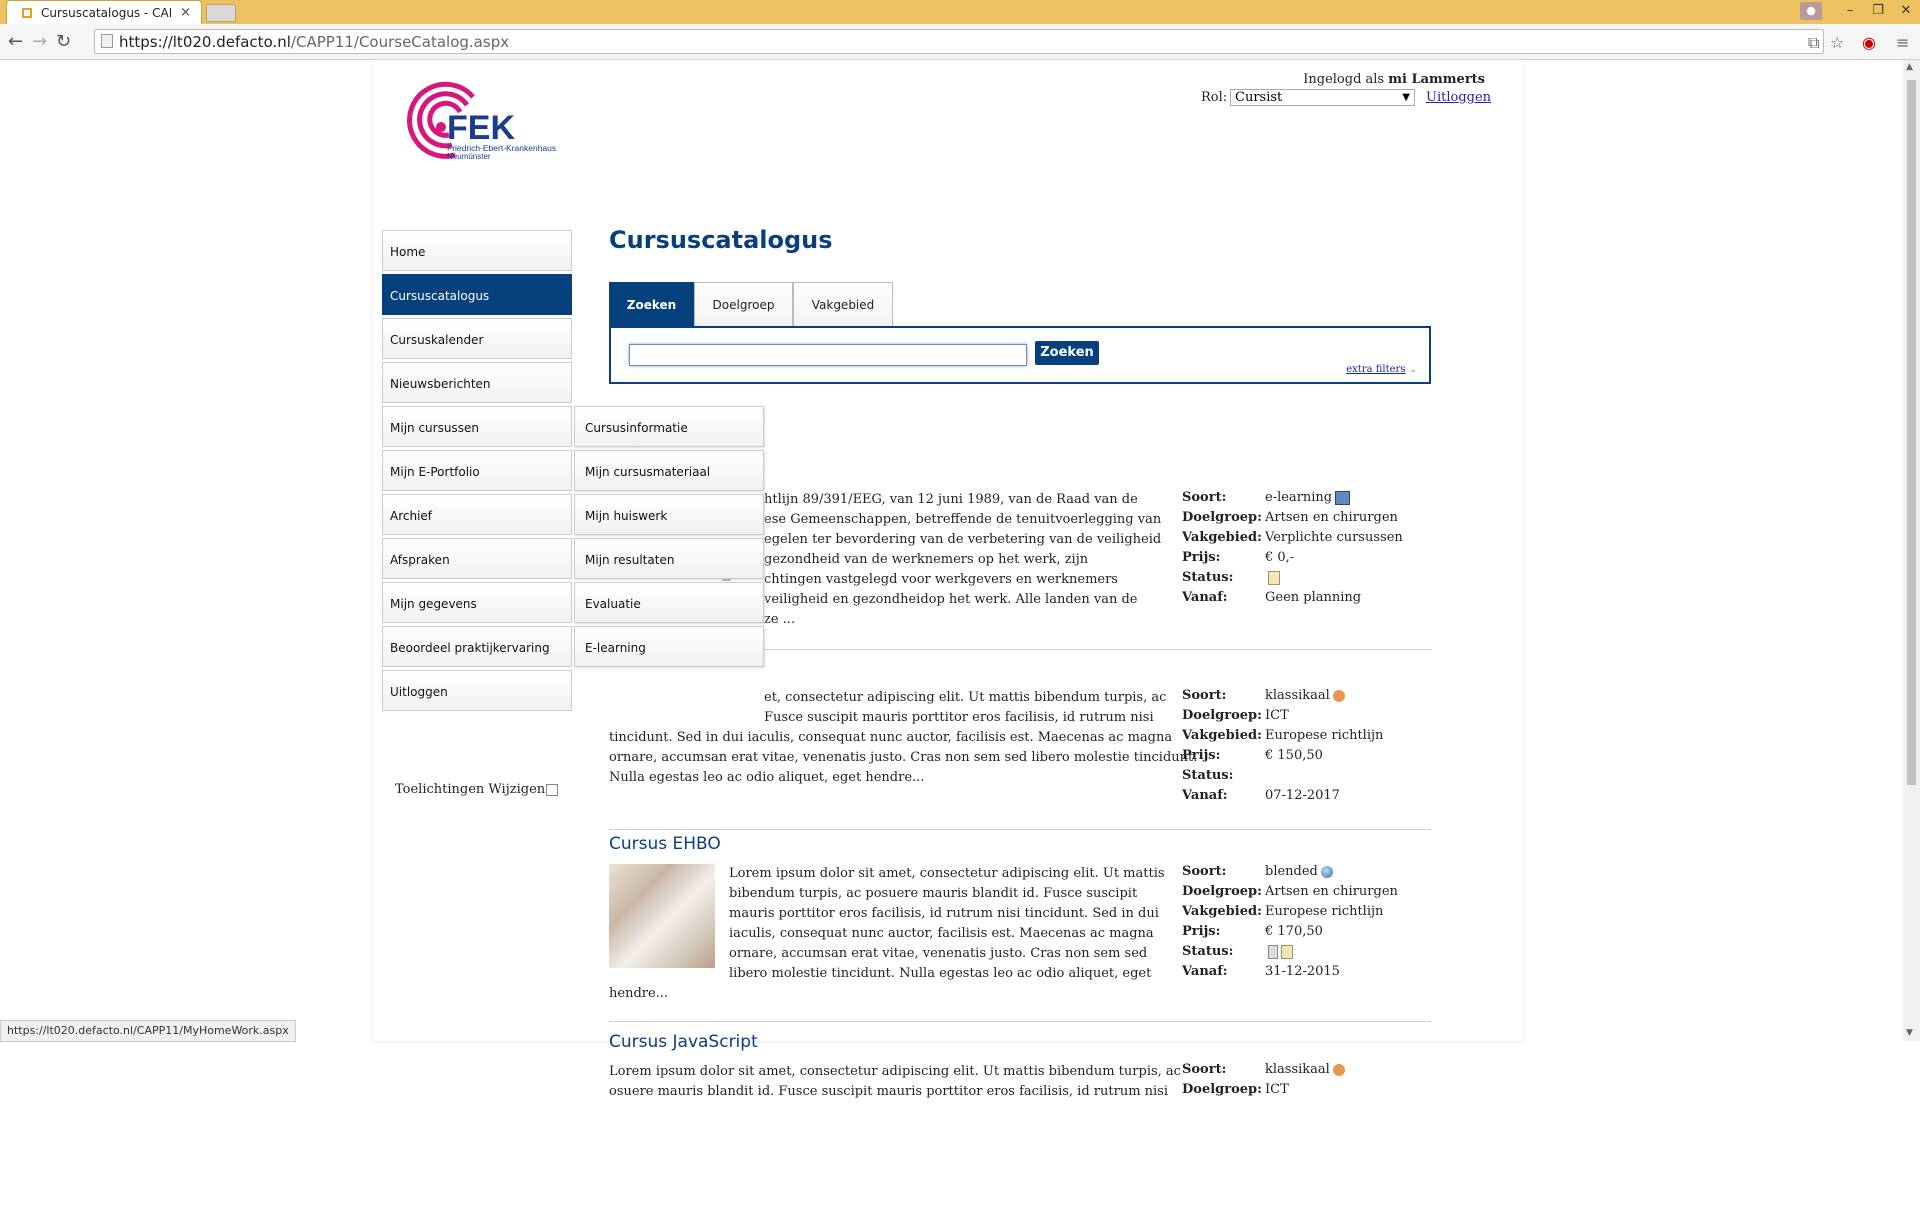  Describe the element at coordinates (1878, 12) in the screenshot. I see `restore-icon: ❐` at that location.